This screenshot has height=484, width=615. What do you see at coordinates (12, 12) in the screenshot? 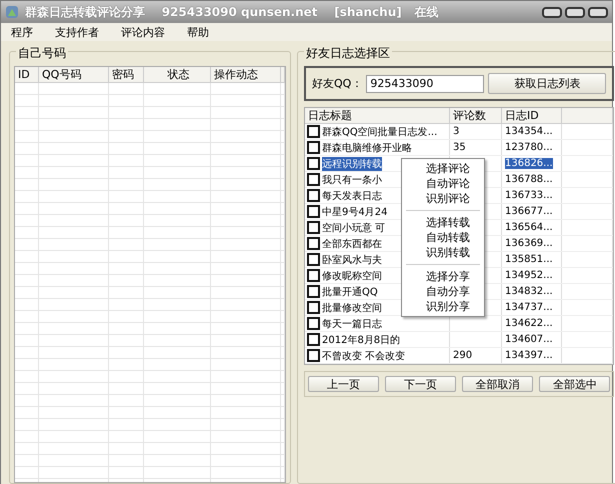
I see `app-icon` at bounding box center [12, 12].